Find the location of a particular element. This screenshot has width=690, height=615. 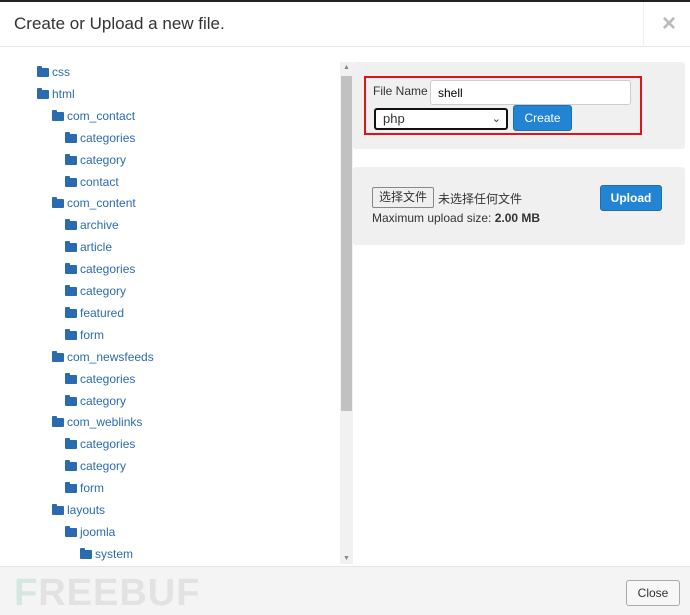

tree-folder-item: archive is located at coordinates (92, 225).